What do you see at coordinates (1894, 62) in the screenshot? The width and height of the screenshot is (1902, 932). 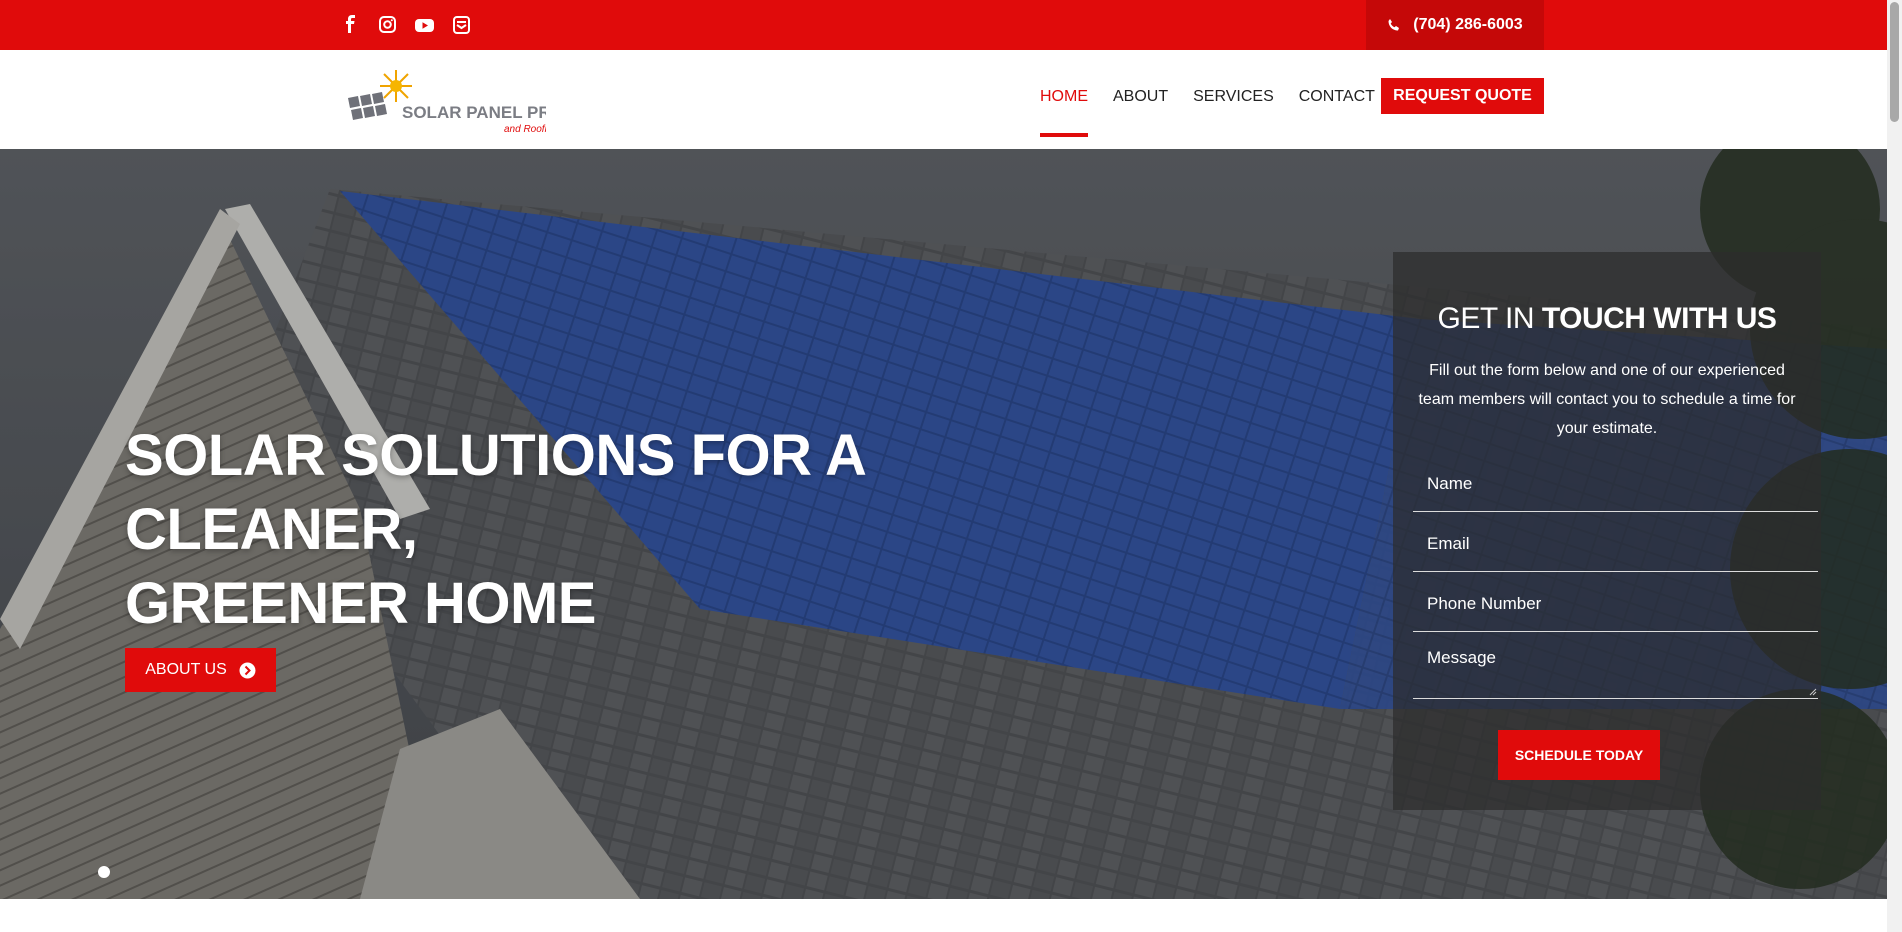 I see `scrollbar-thumb` at bounding box center [1894, 62].